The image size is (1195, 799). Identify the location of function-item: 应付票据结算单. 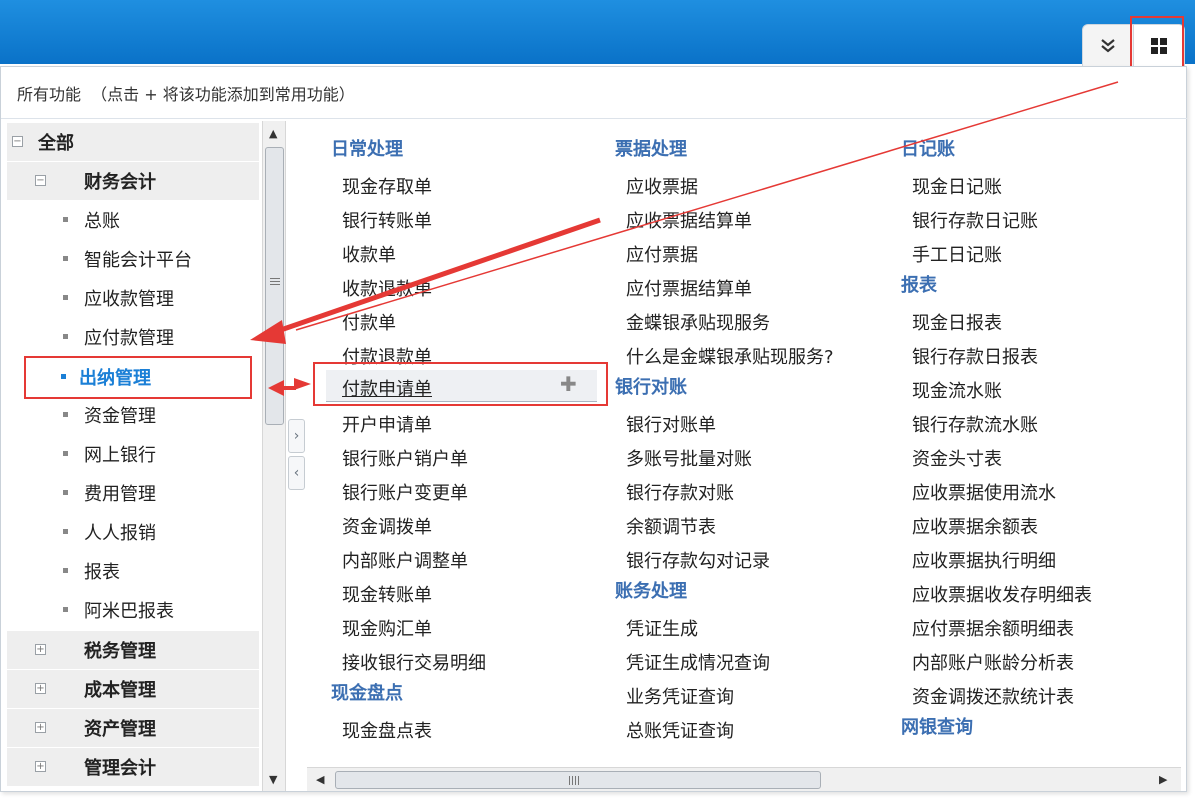
(689, 288).